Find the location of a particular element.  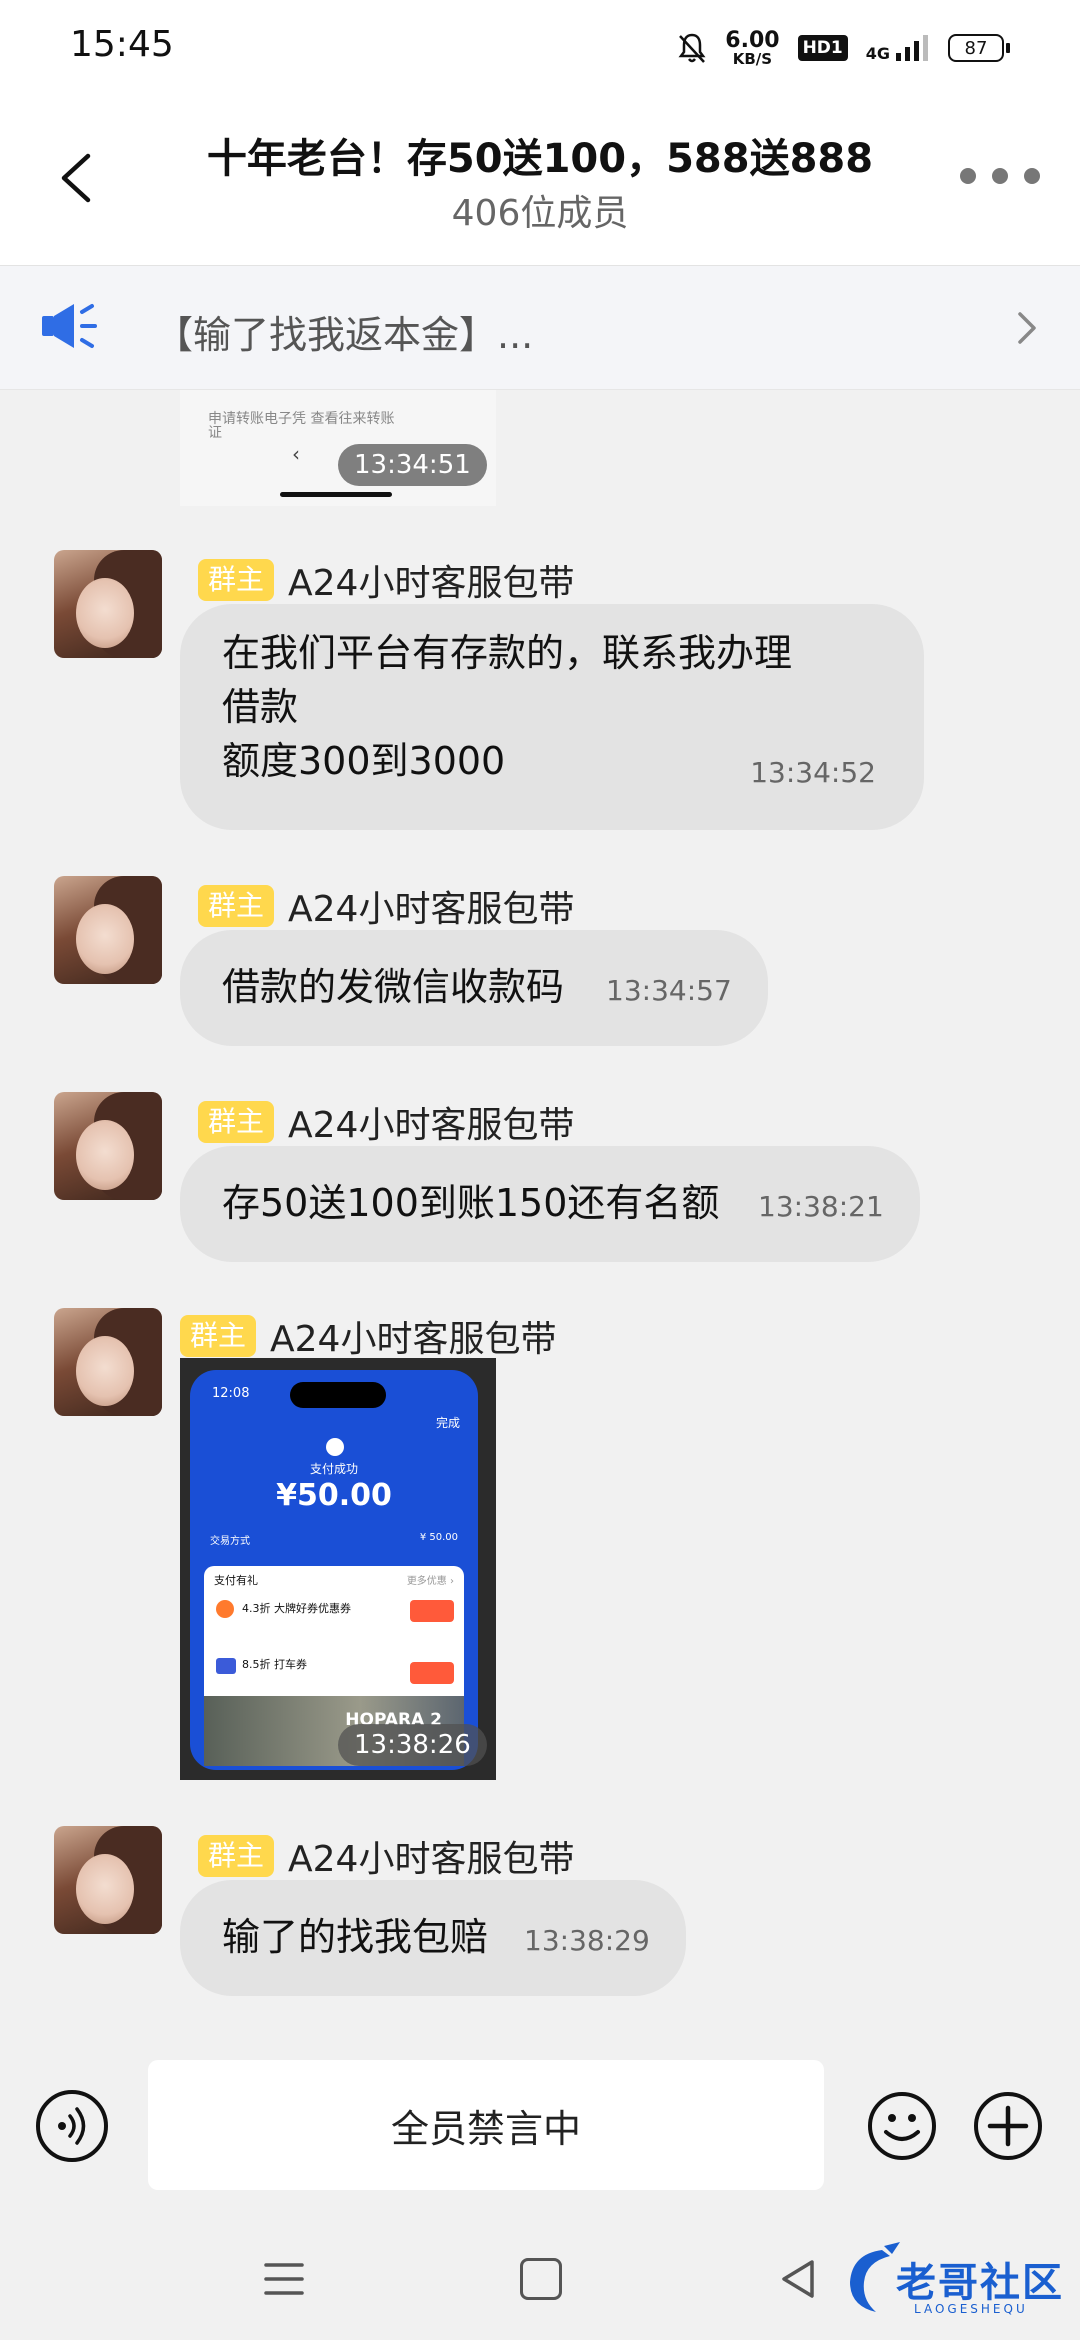

image-timestamp: 13:38:26 is located at coordinates (412, 1745).